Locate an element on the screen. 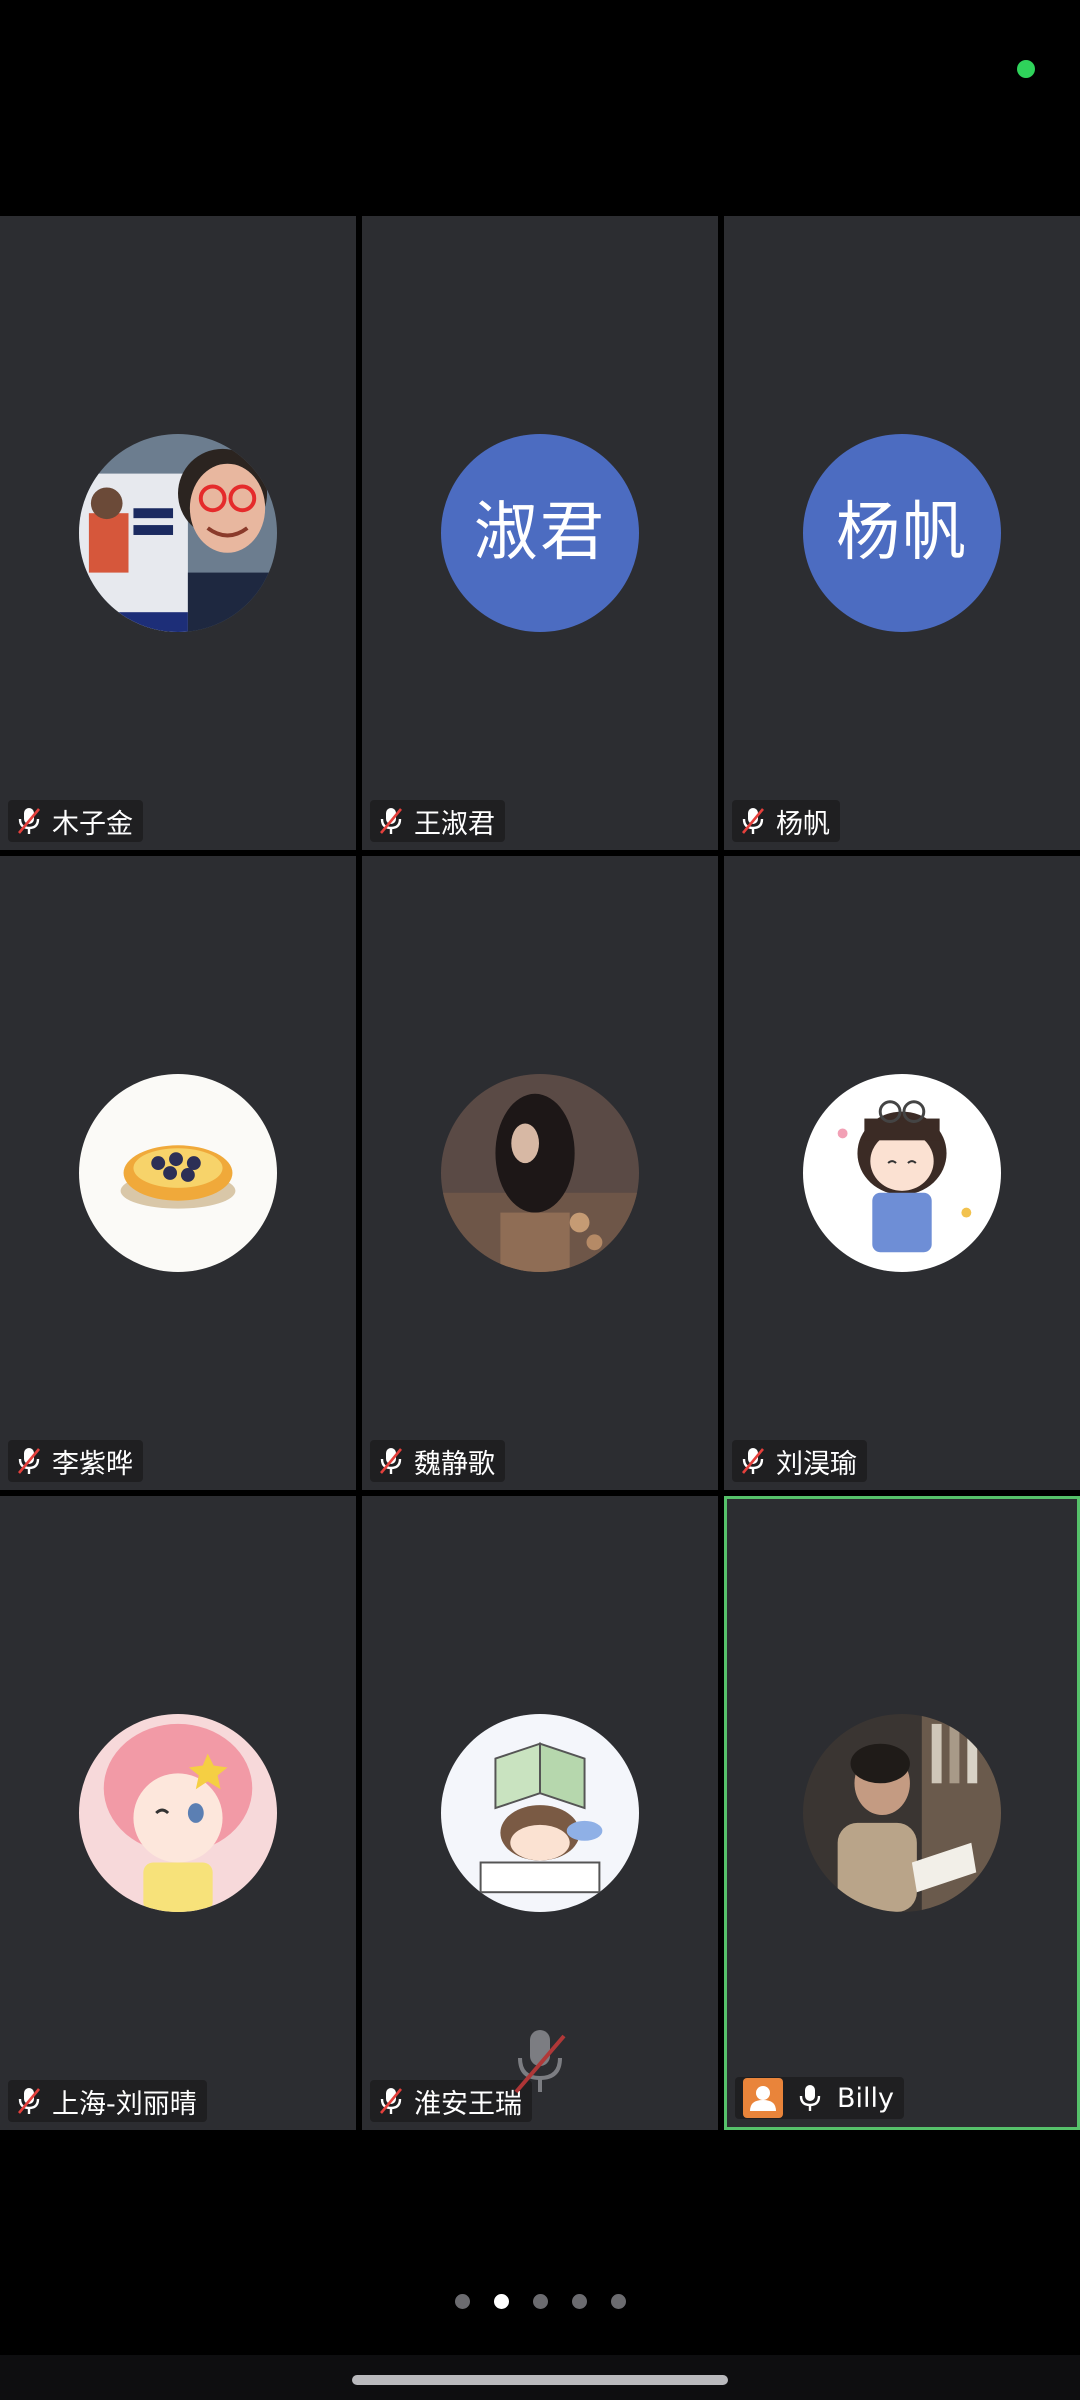 This screenshot has height=2400, width=1080. participant-name-tag: 刘淏瑜 is located at coordinates (799, 1461).